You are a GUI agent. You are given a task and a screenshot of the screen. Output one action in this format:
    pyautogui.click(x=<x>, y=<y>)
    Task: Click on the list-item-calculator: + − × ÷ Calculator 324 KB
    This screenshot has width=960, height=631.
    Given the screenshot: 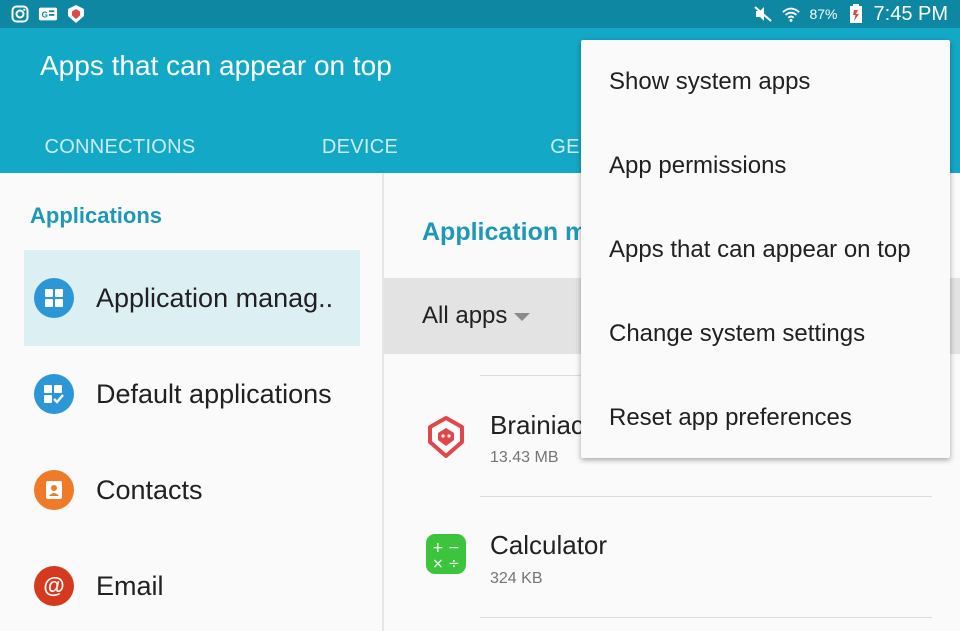 What is the action you would take?
    pyautogui.click(x=672, y=557)
    